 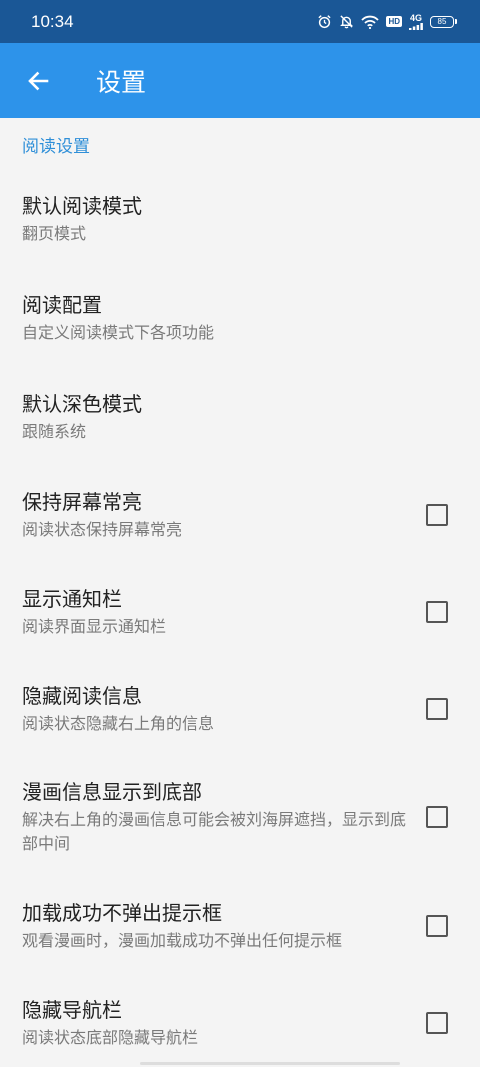 What do you see at coordinates (240, 21) in the screenshot?
I see `status-bar: 10:34 HD 4G 85` at bounding box center [240, 21].